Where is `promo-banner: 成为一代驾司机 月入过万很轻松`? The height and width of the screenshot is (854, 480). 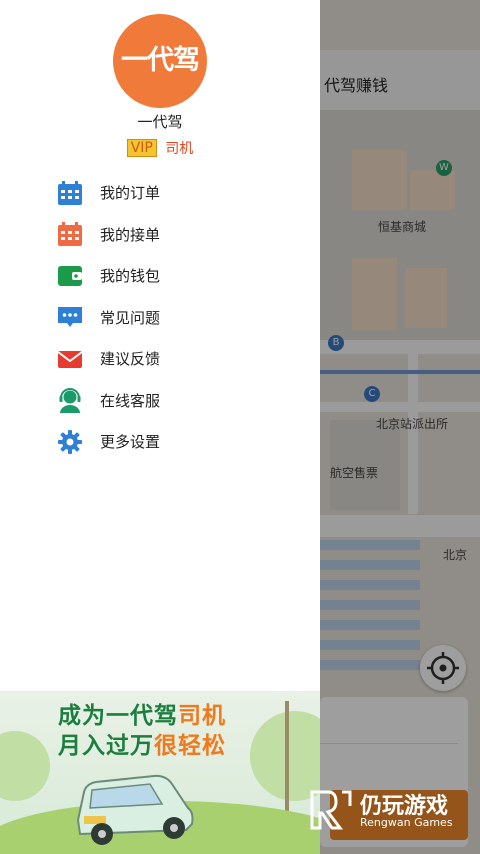
promo-banner: 成为一代驾司机 月入过万很轻松 is located at coordinates (160, 772).